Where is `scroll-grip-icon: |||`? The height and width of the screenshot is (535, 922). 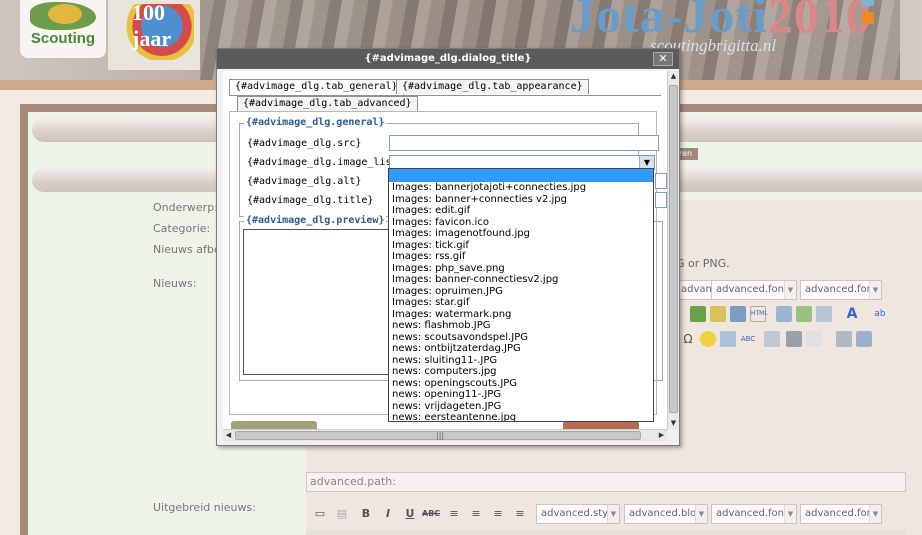 scroll-grip-icon: ||| is located at coordinates (440, 435).